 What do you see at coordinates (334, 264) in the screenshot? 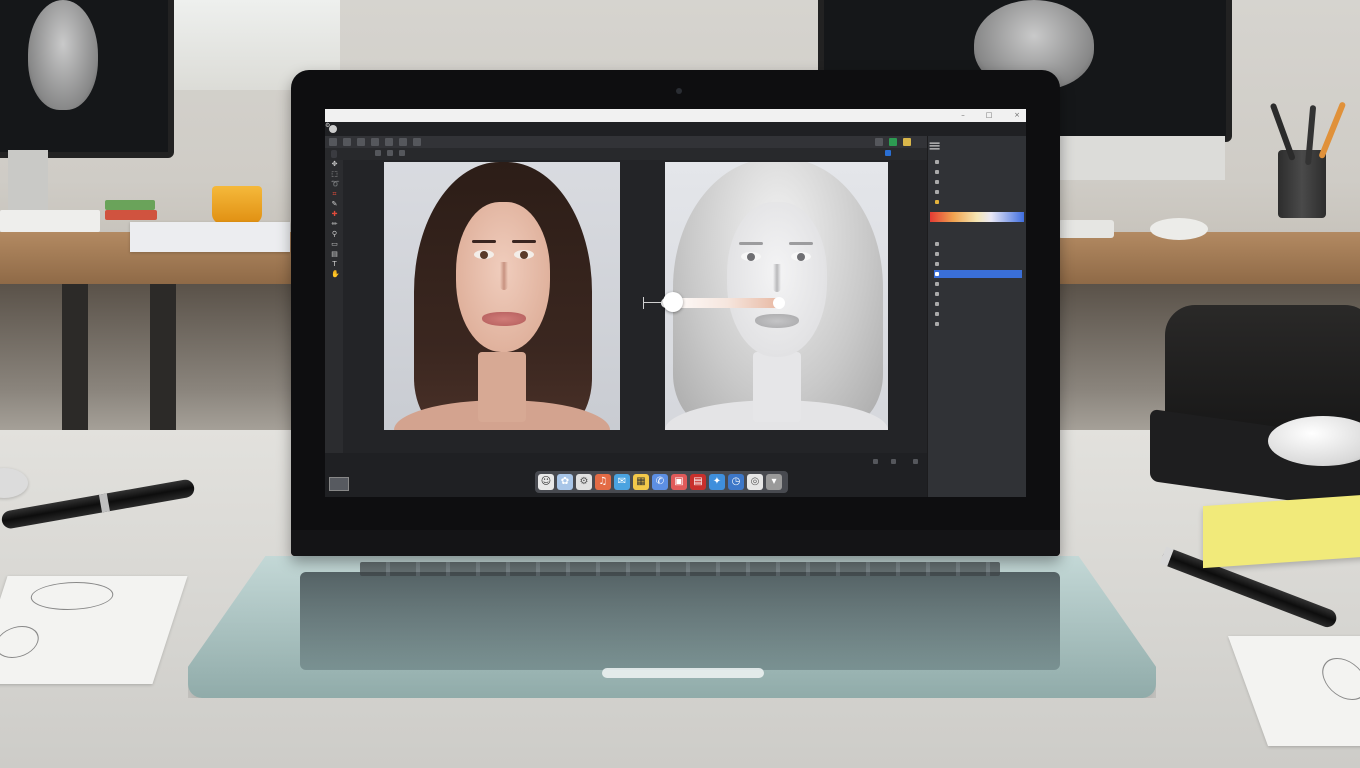
I see `text-tool-icon: T` at bounding box center [334, 264].